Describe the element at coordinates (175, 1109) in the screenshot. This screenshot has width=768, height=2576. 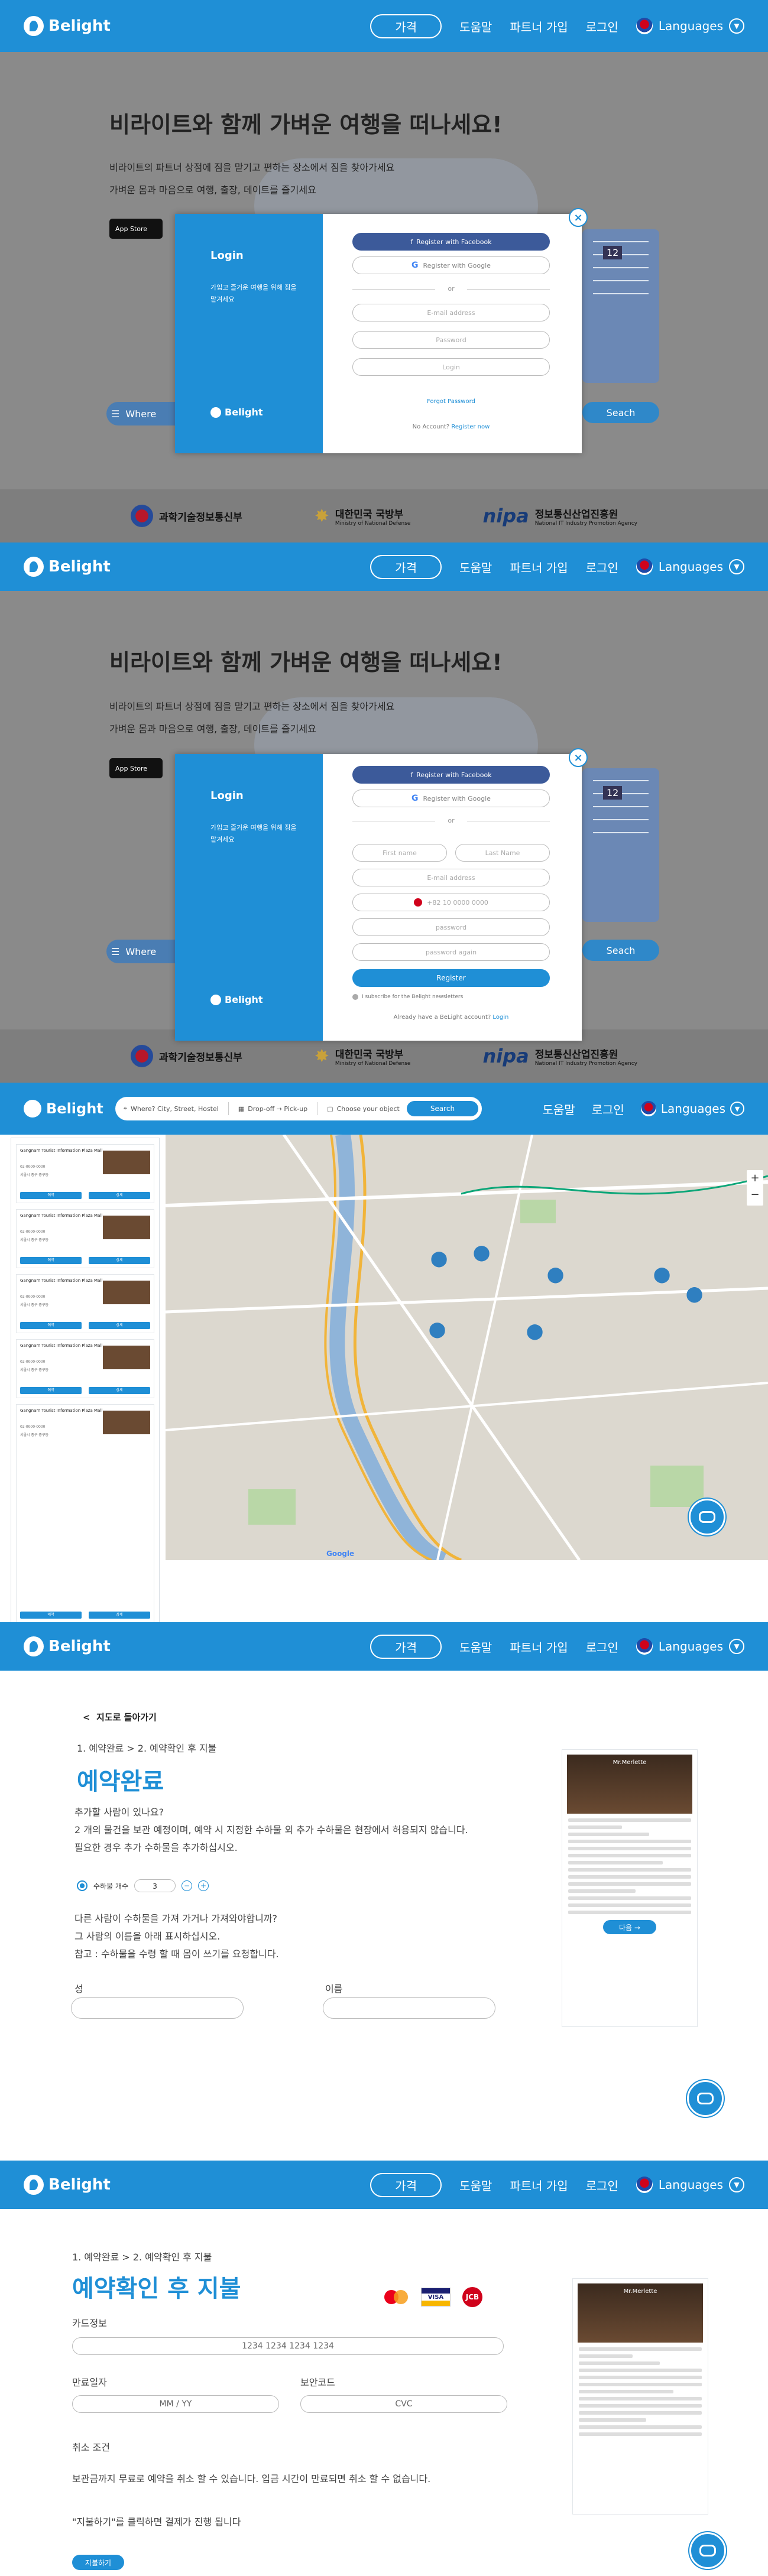
I see `where-input: Where? City, Street, Hostel` at that location.